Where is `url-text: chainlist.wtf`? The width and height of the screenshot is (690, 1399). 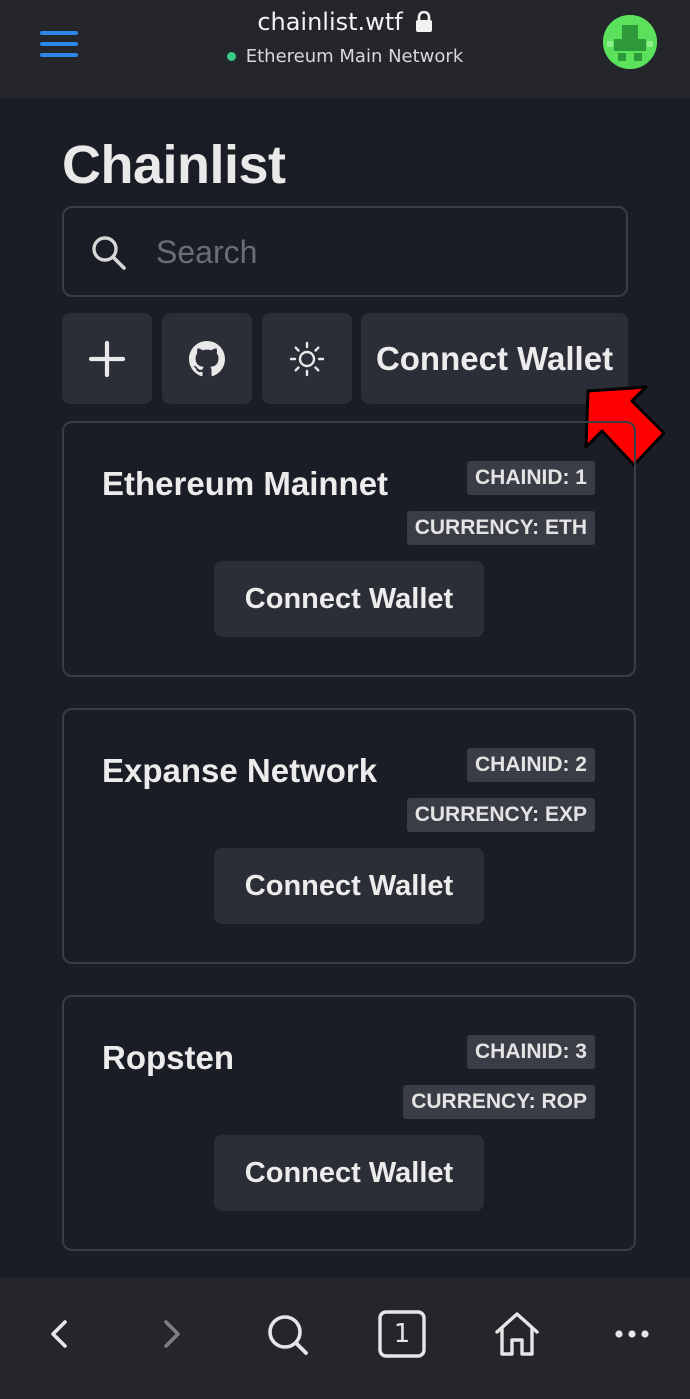 url-text: chainlist.wtf is located at coordinates (329, 22).